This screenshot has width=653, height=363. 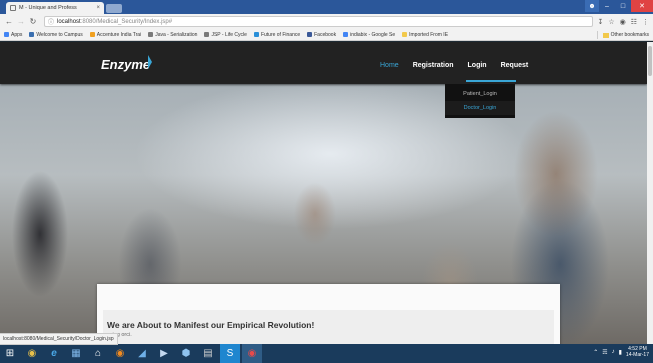 I want to click on reload-icon: ↻, so click(x=33, y=21).